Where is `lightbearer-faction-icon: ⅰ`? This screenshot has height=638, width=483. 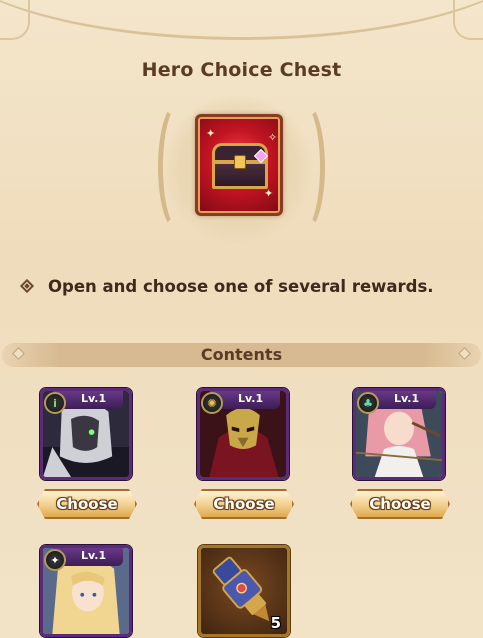
lightbearer-faction-icon: ⅰ is located at coordinates (55, 403).